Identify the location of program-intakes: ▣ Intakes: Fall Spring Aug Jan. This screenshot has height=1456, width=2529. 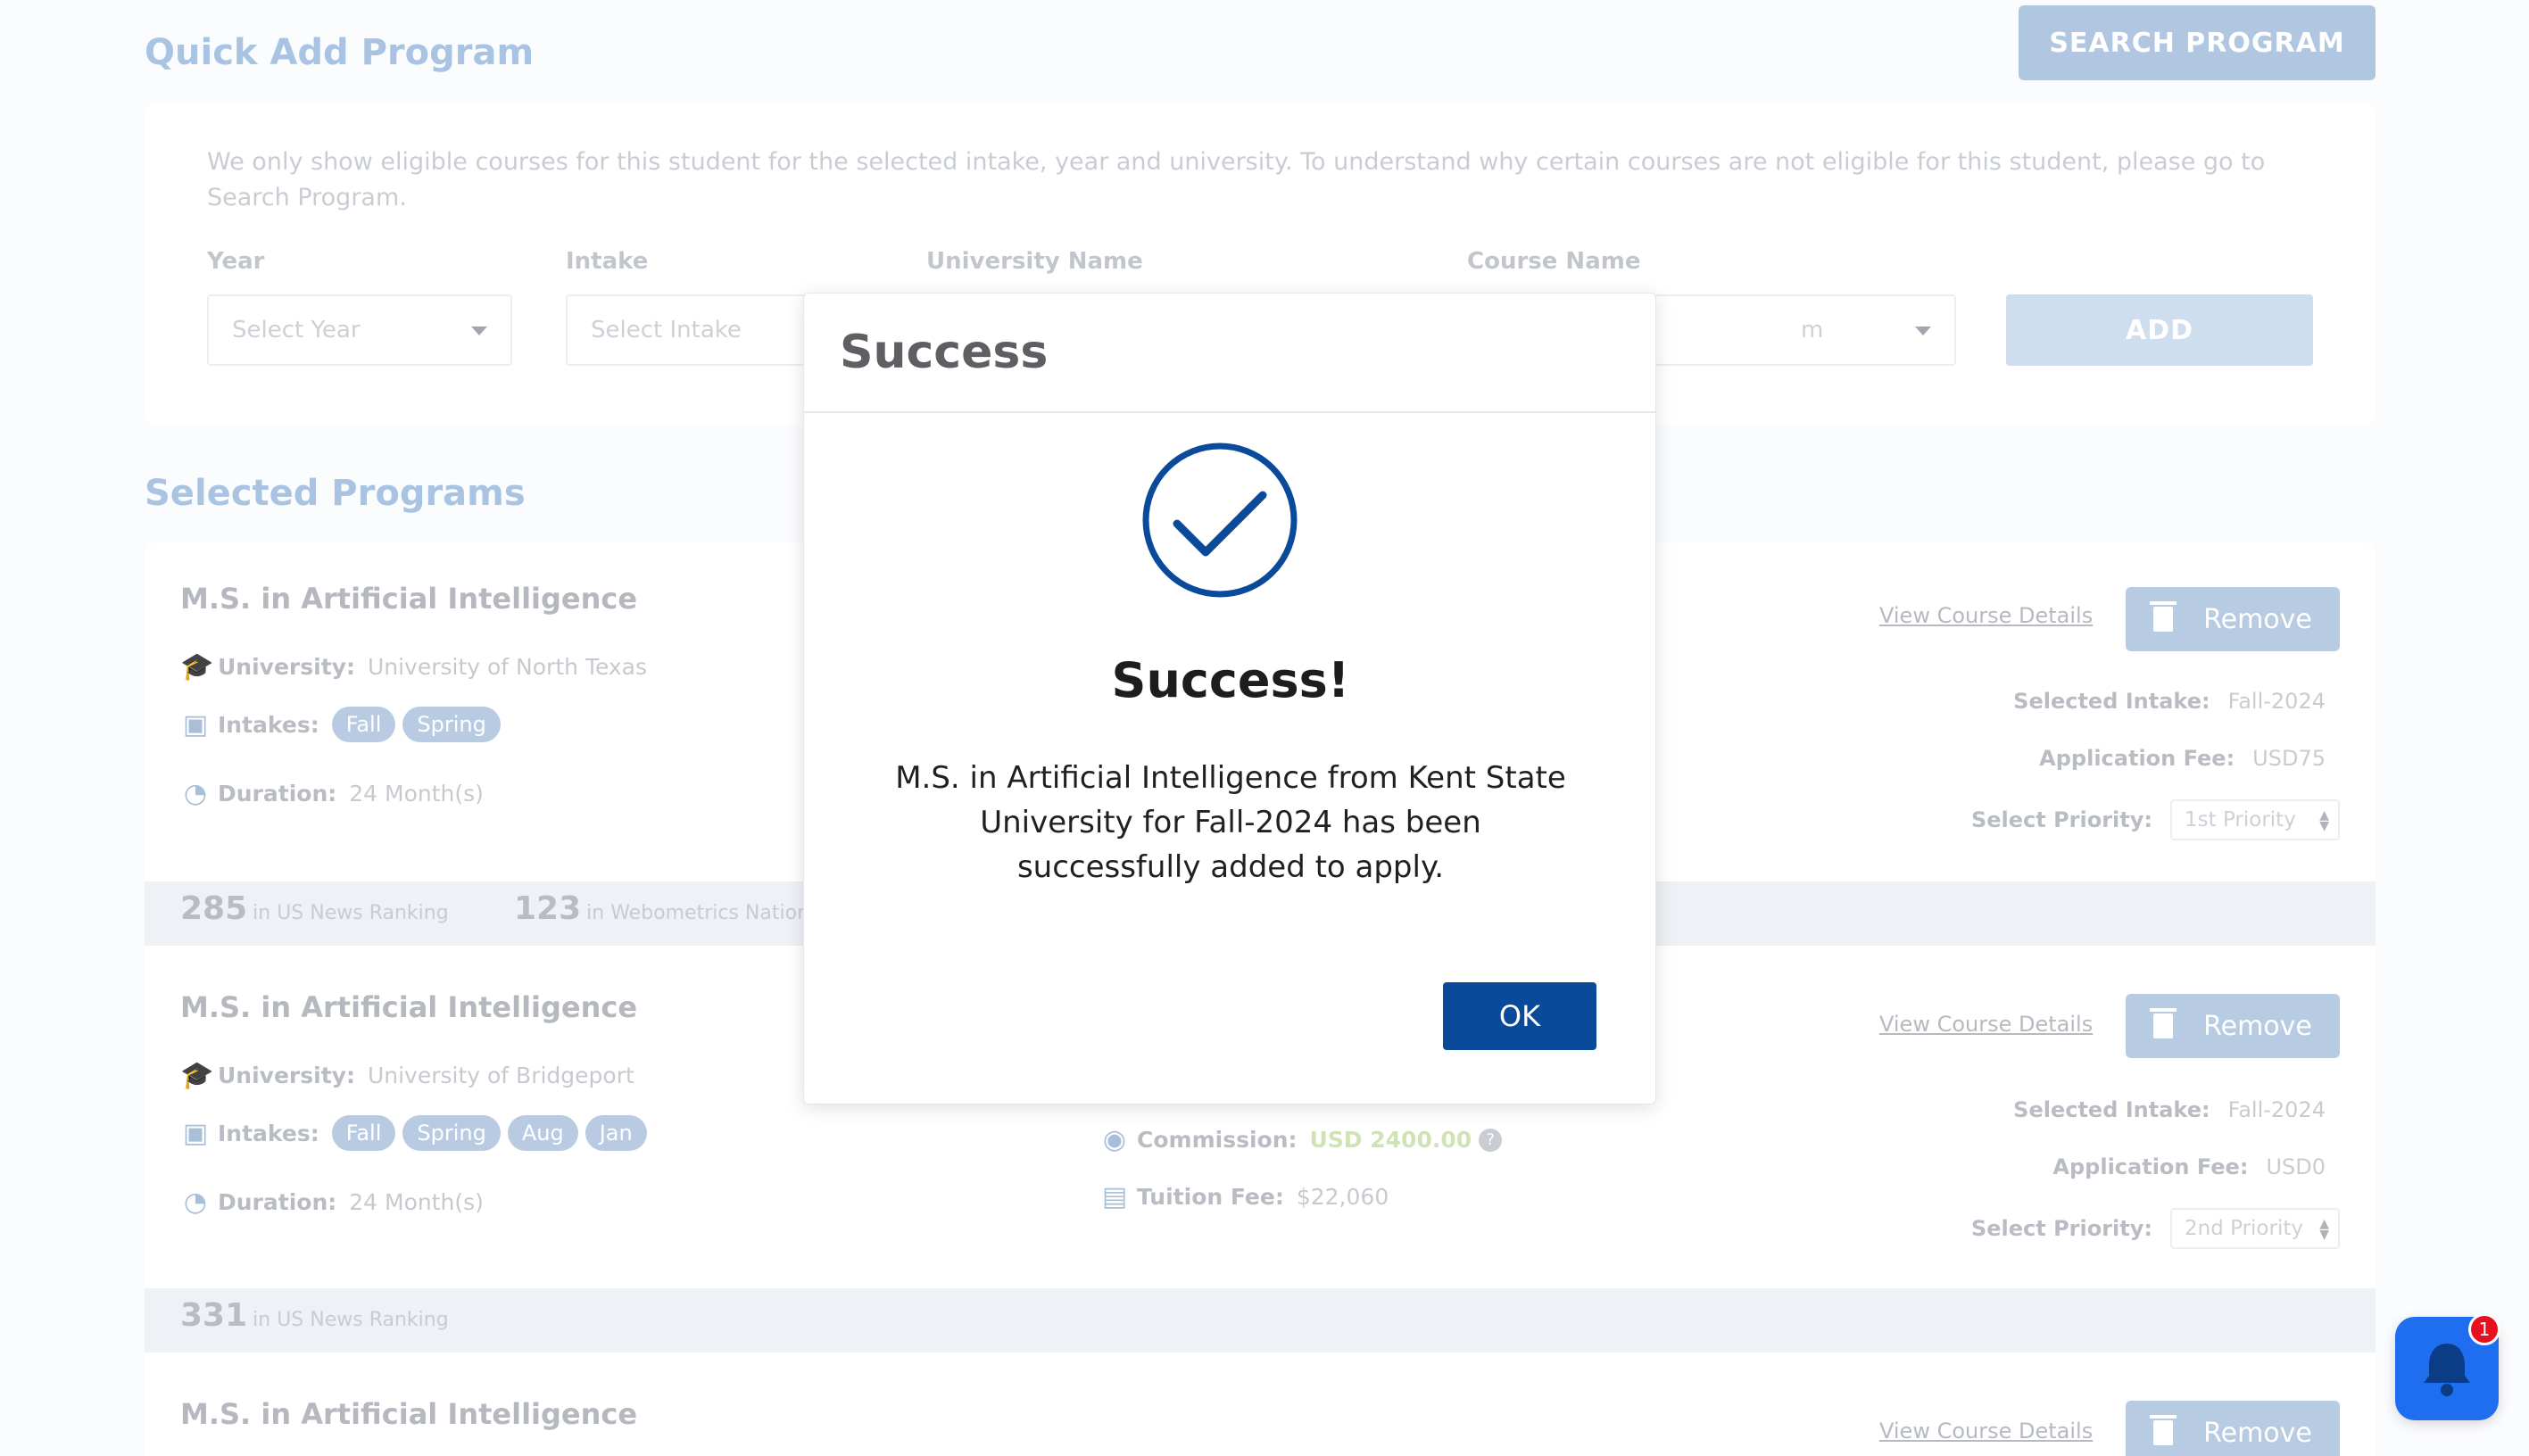
(417, 1133).